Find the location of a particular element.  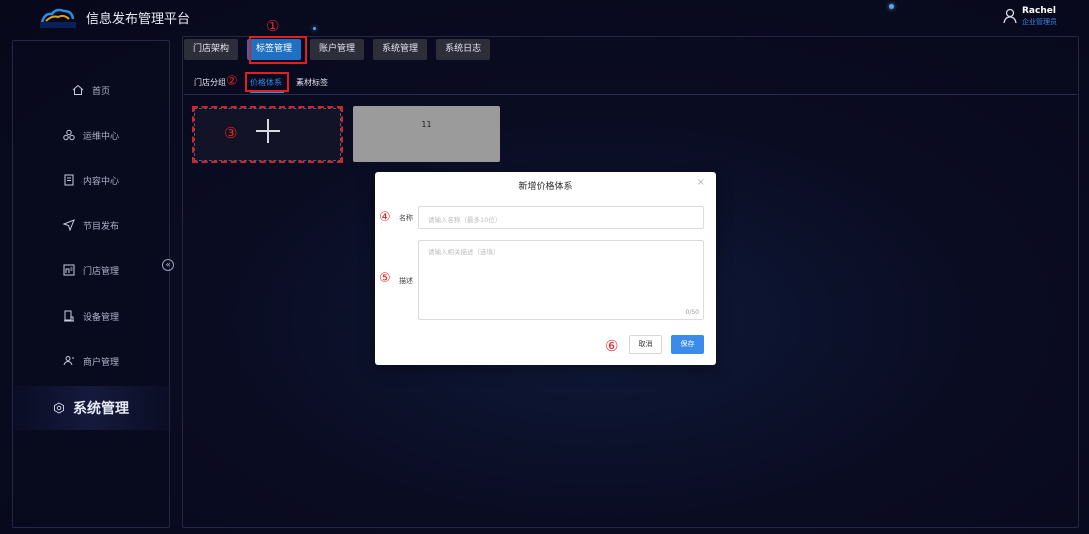

name-label: 名称 is located at coordinates (406, 218).